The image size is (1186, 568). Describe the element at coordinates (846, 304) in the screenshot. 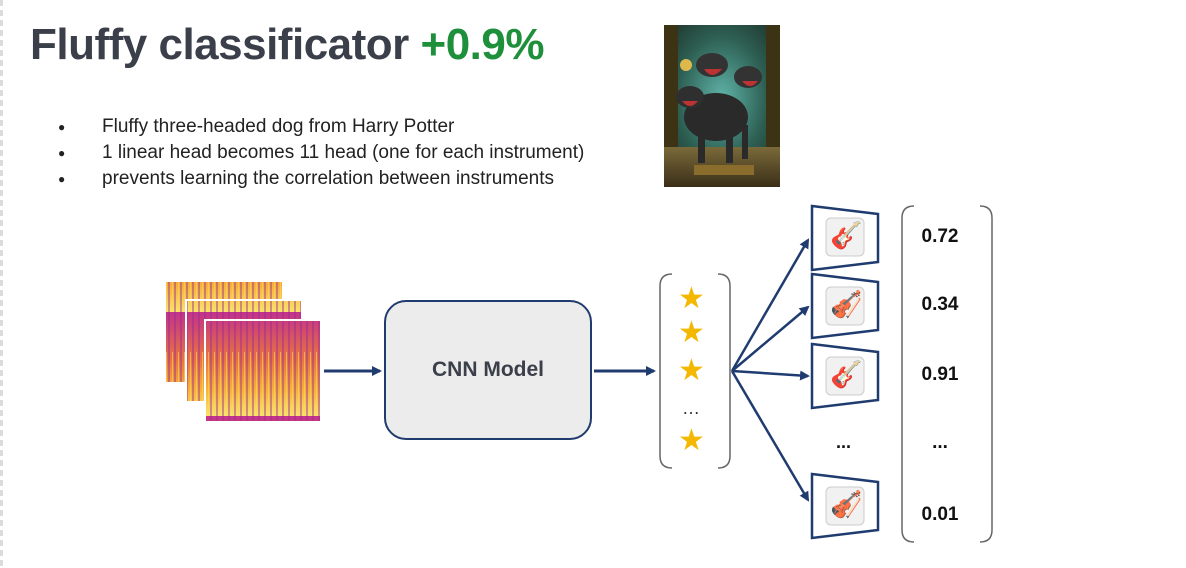

I see `violin-icon: 🎻` at that location.